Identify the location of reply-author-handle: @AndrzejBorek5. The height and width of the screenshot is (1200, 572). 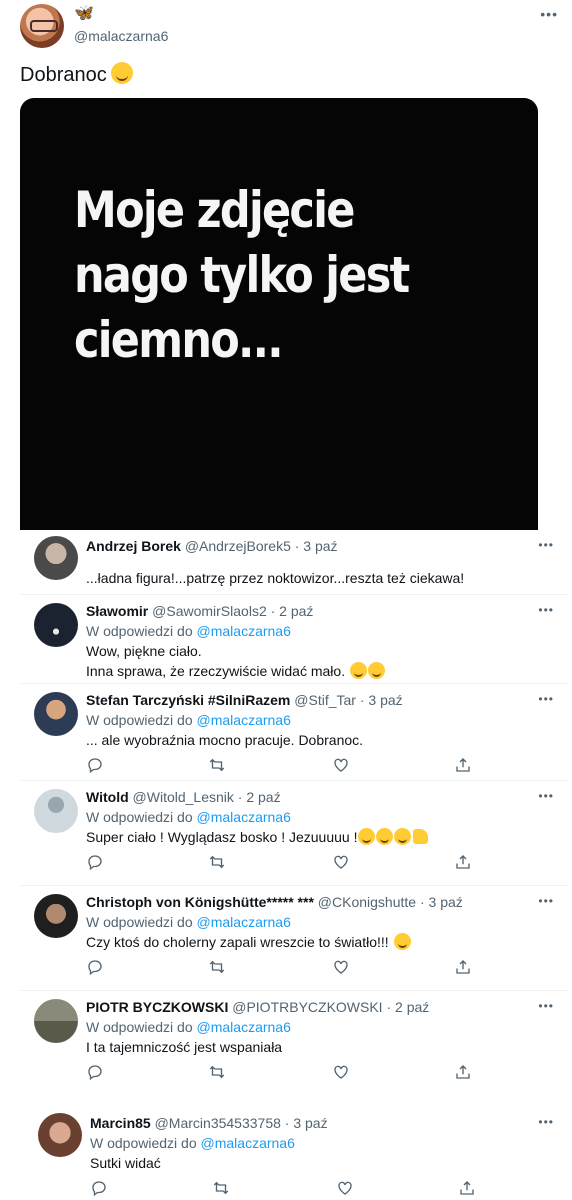
(238, 546).